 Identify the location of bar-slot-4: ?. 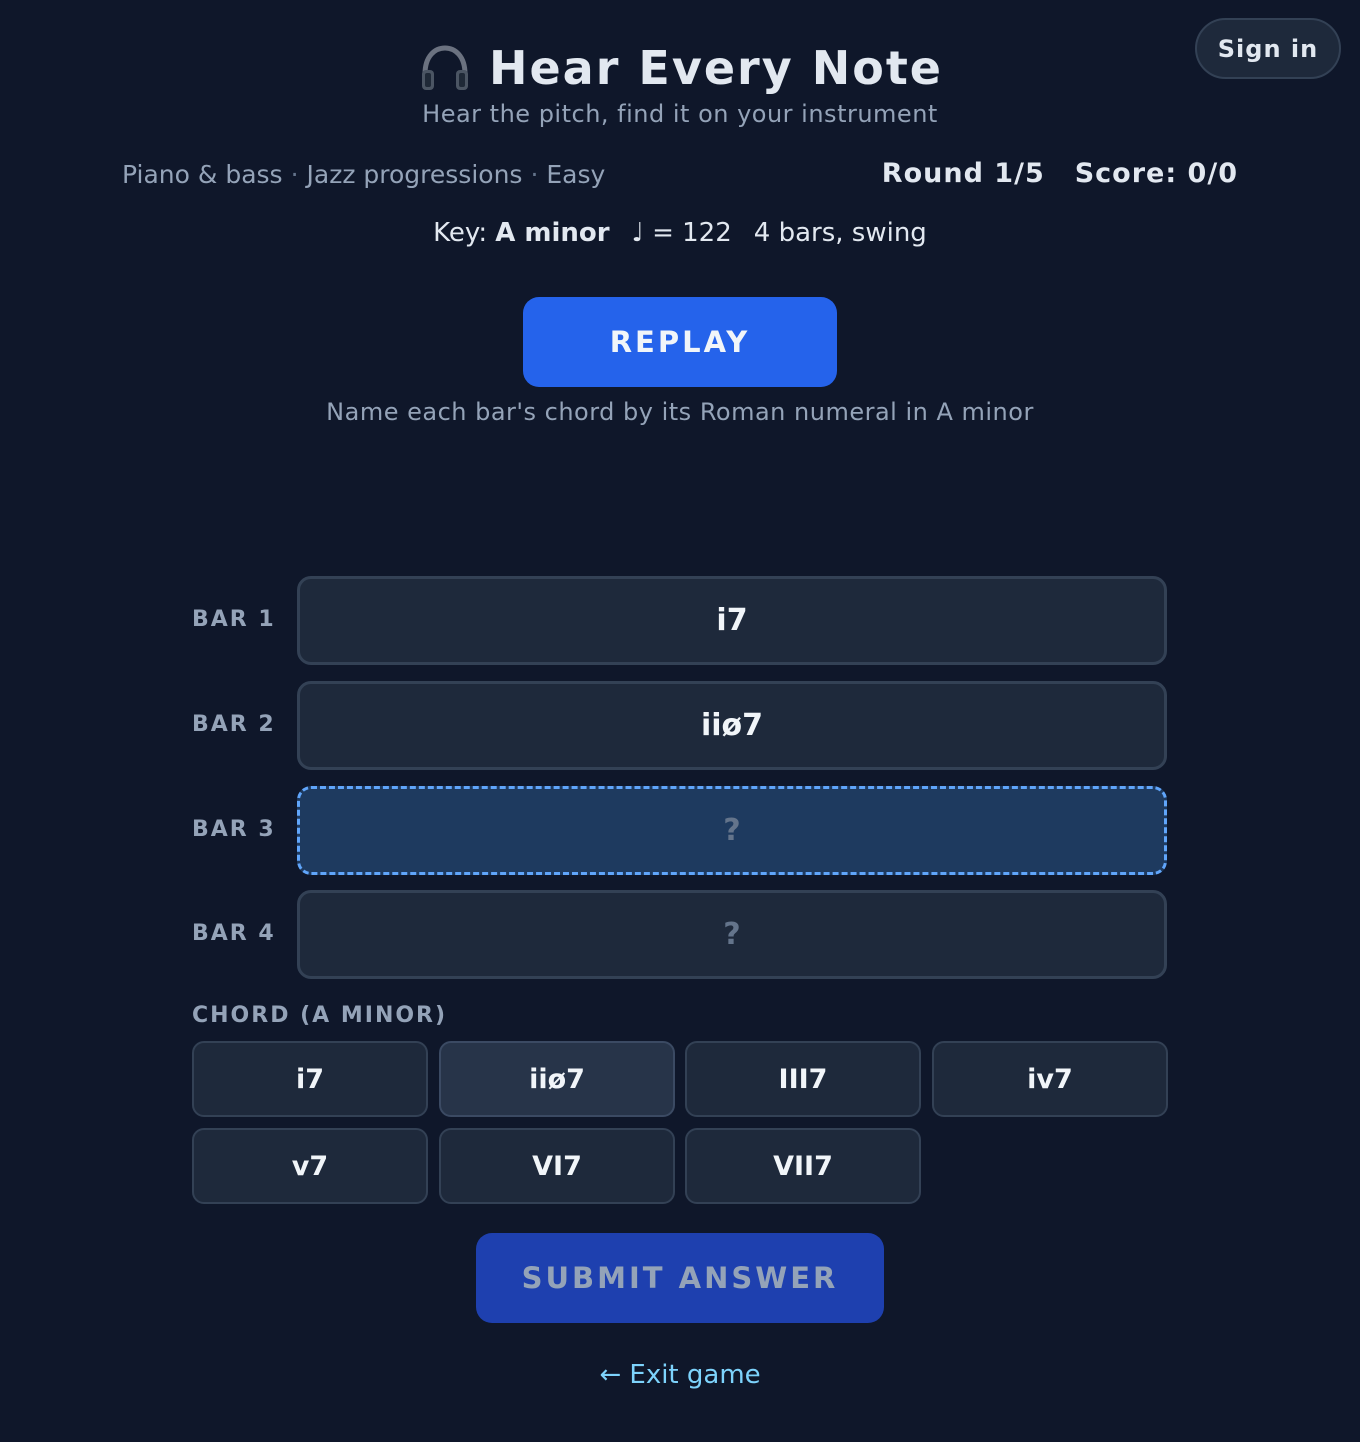
(732, 934).